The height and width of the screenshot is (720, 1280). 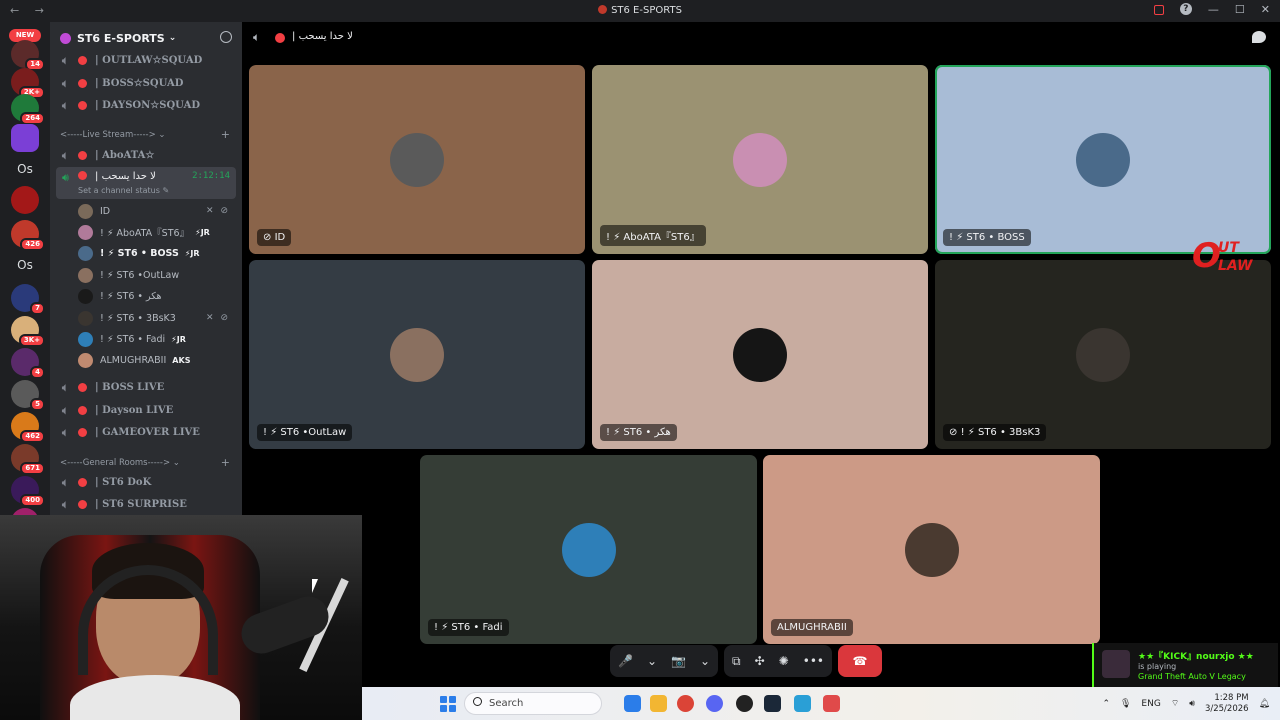 I want to click on notifications-icon: 🔔︎, so click(x=1264, y=704).